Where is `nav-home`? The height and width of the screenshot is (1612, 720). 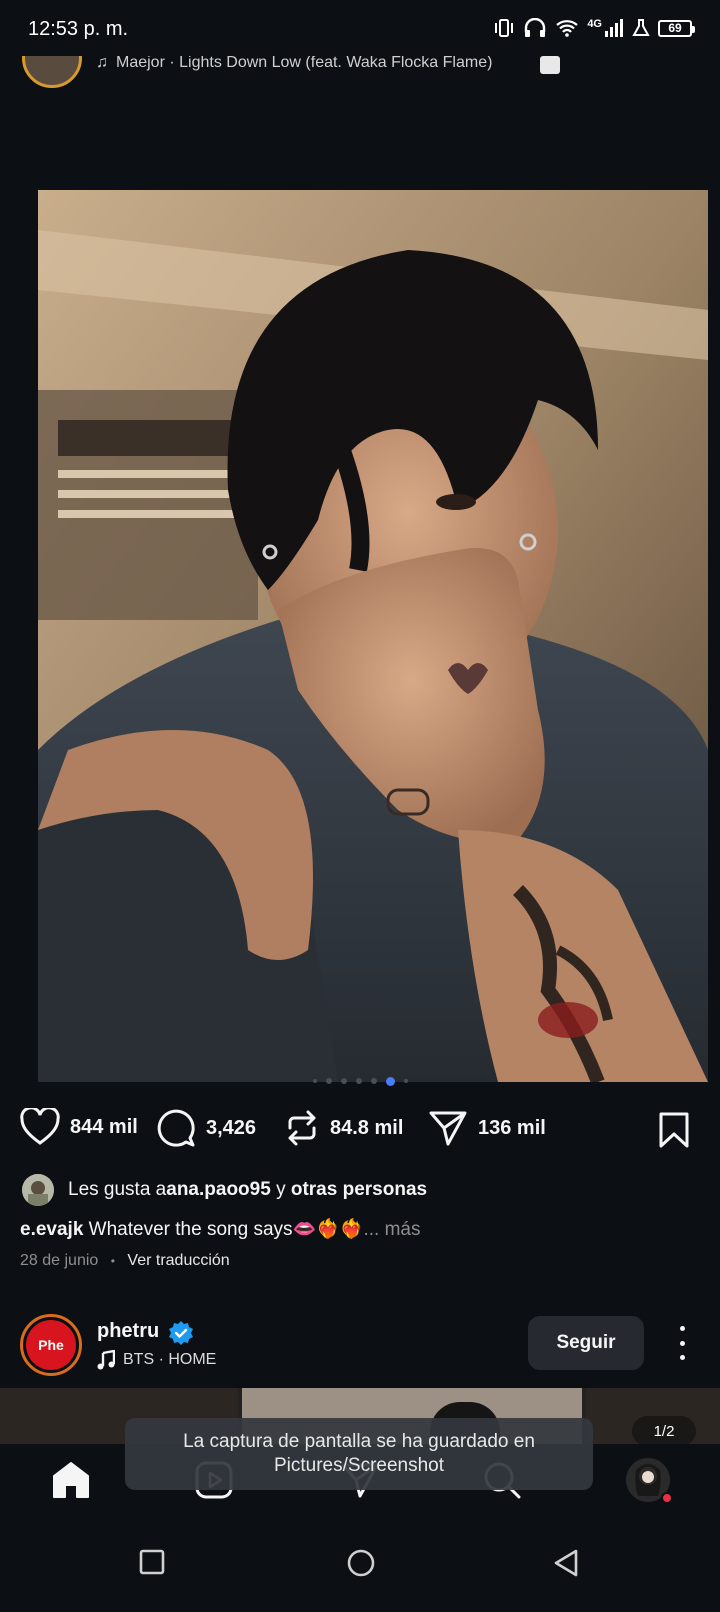 nav-home is located at coordinates (71, 1482).